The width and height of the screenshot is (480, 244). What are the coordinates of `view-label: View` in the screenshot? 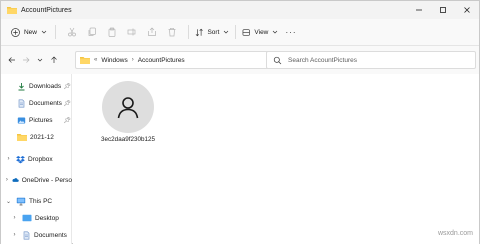 It's located at (261, 32).